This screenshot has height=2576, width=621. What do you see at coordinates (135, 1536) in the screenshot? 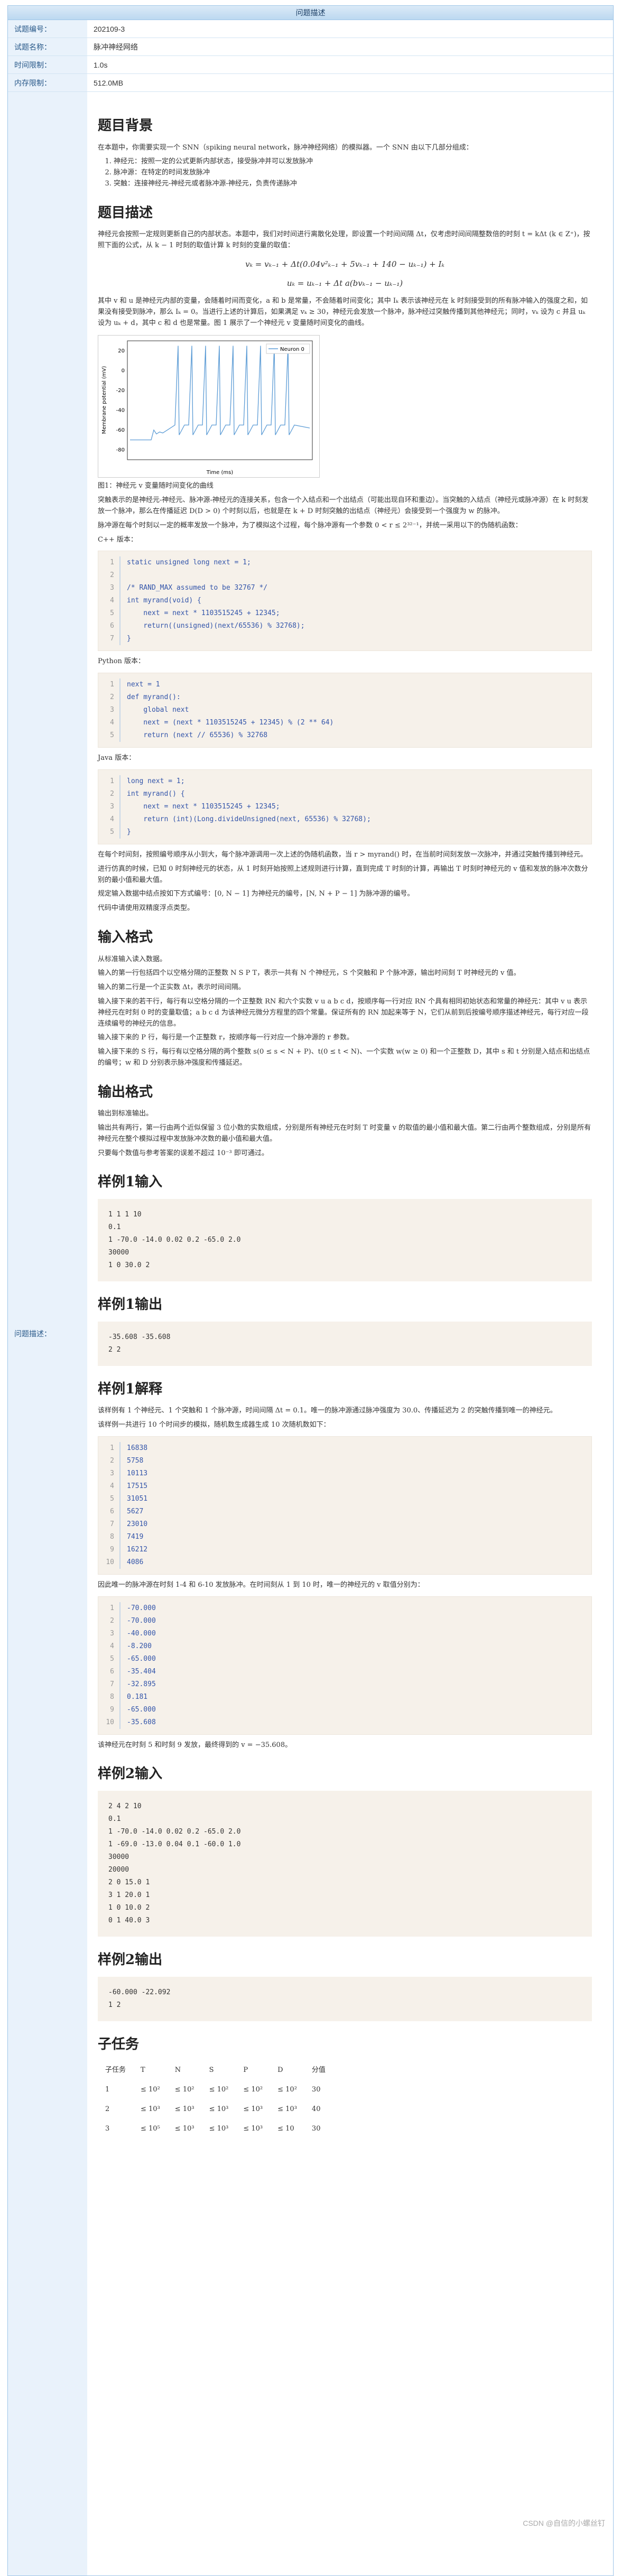
I see `code-text: 7419` at bounding box center [135, 1536].